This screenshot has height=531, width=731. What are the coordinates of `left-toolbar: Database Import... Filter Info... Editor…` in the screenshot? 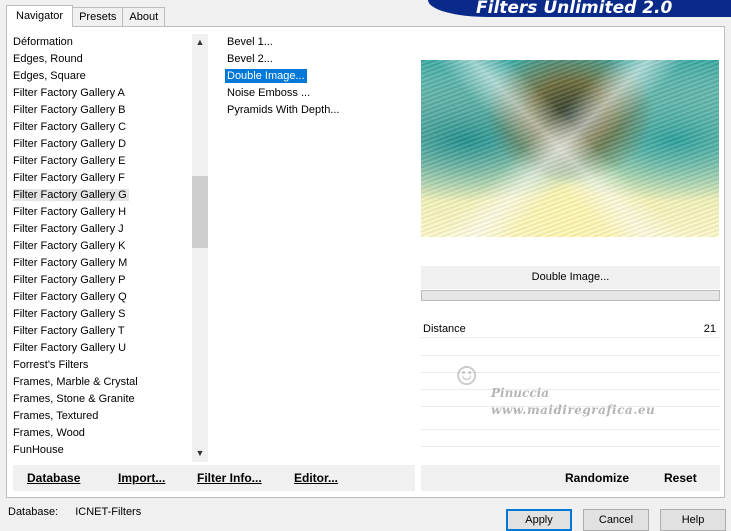 It's located at (214, 478).